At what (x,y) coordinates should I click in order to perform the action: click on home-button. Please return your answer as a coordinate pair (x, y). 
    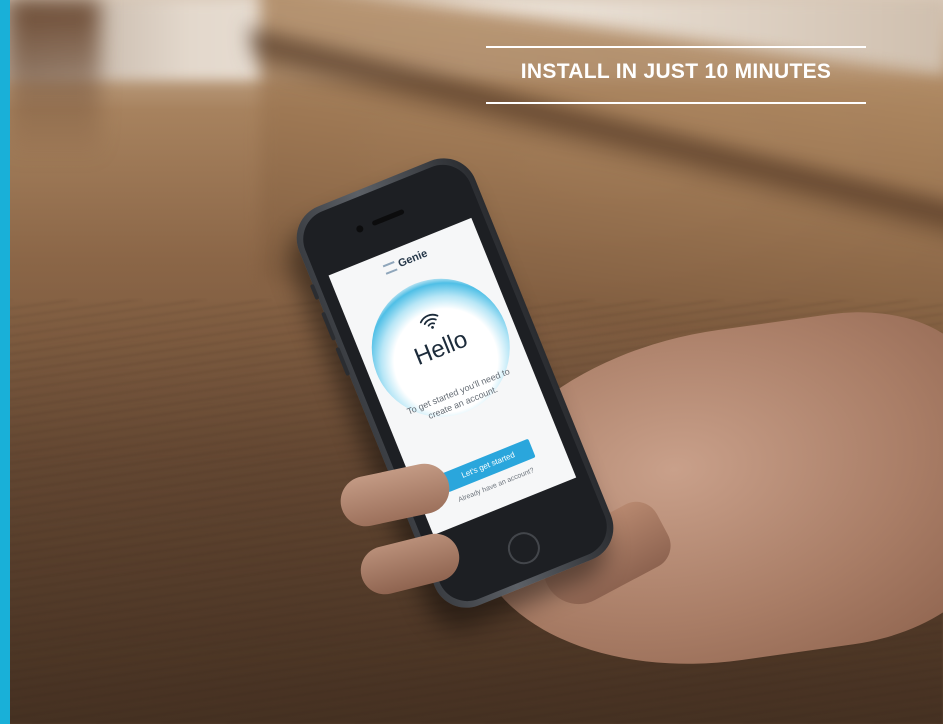
    Looking at the image, I should click on (524, 548).